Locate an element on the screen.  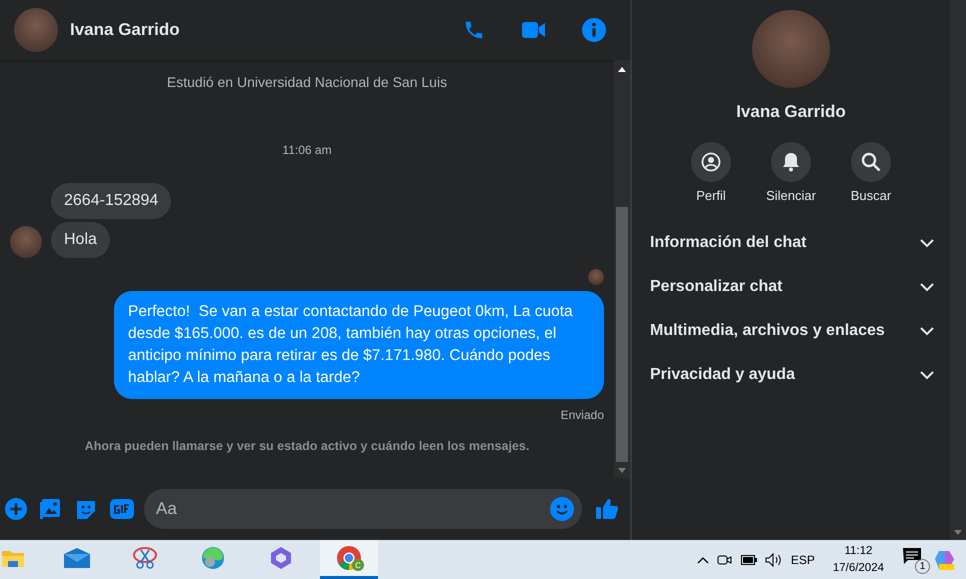
scissors-icon is located at coordinates (145, 558).